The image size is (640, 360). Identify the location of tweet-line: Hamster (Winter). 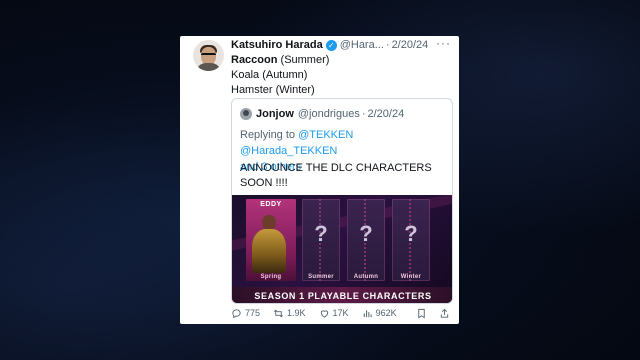
(280, 90).